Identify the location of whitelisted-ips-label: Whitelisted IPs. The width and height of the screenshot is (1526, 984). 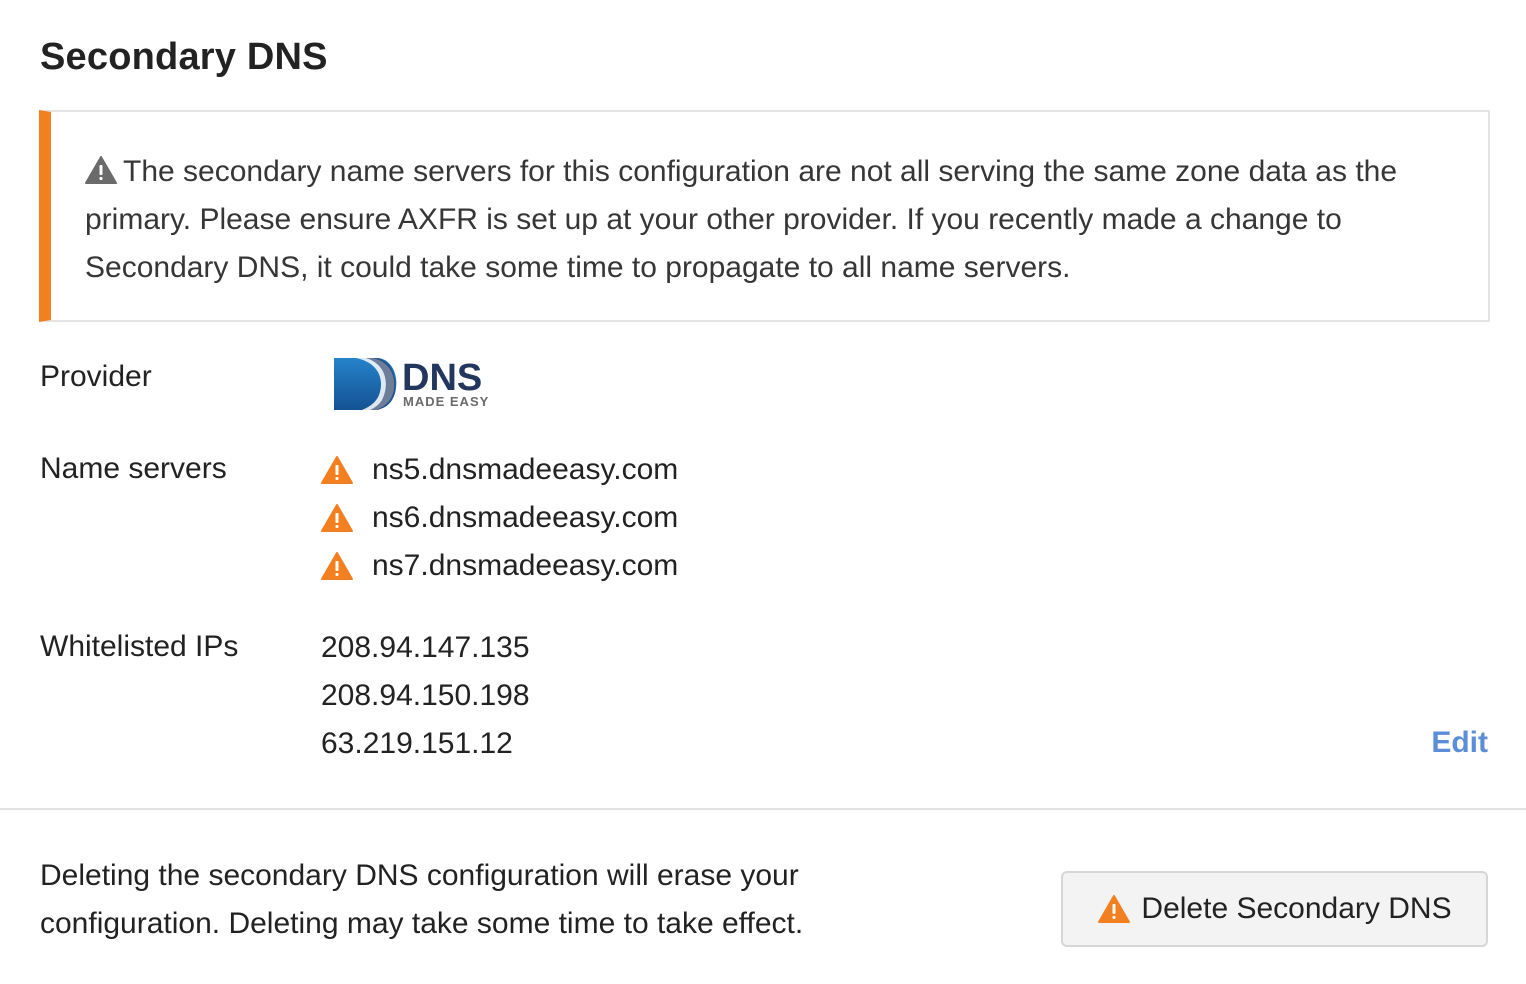
(139, 646).